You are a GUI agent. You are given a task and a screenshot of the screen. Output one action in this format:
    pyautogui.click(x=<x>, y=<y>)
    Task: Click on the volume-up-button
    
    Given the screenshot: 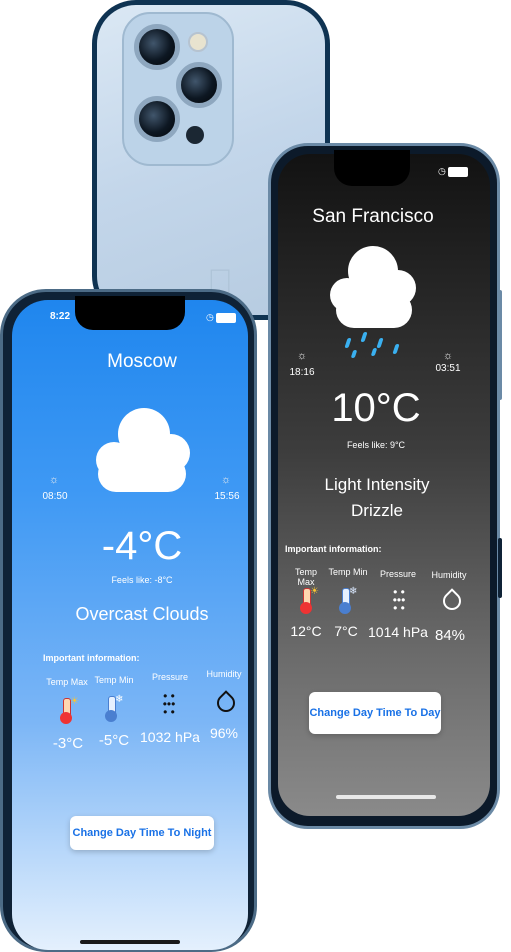 What is the action you would take?
    pyautogui.click(x=7, y=475)
    